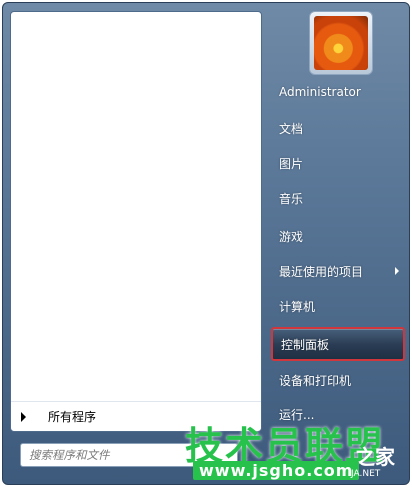 The width and height of the screenshot is (412, 487). I want to click on games-item: 游戏, so click(338, 236).